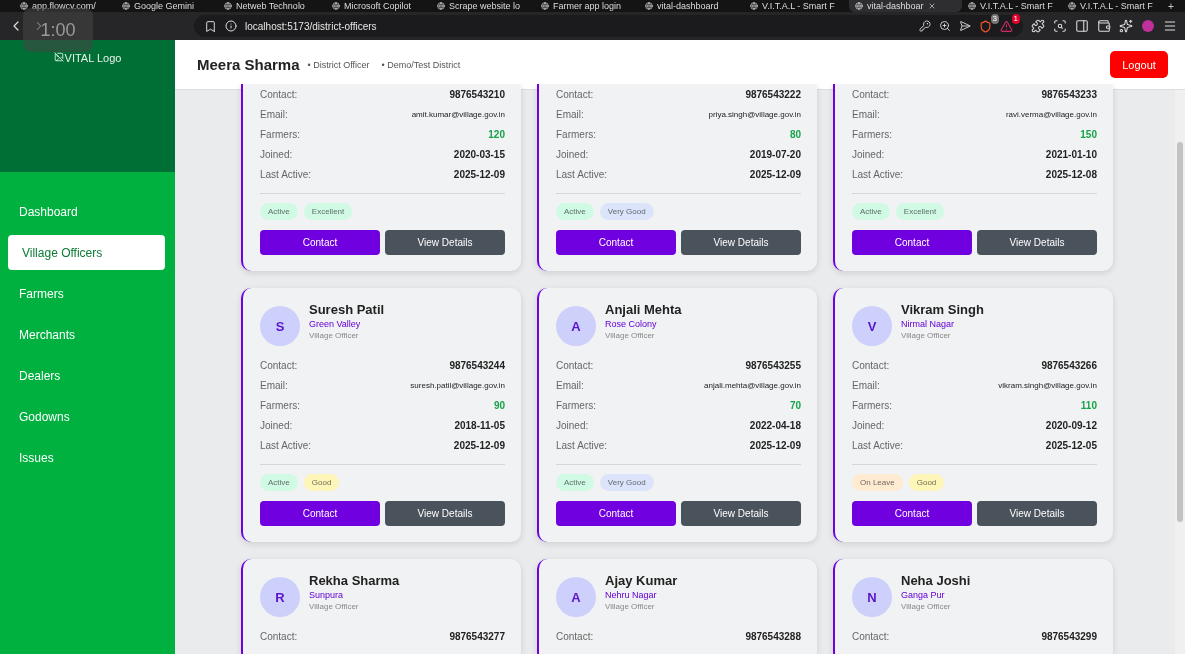 This screenshot has height=654, width=1185. Describe the element at coordinates (1139, 64) in the screenshot. I see `logout-button: Logout` at that location.